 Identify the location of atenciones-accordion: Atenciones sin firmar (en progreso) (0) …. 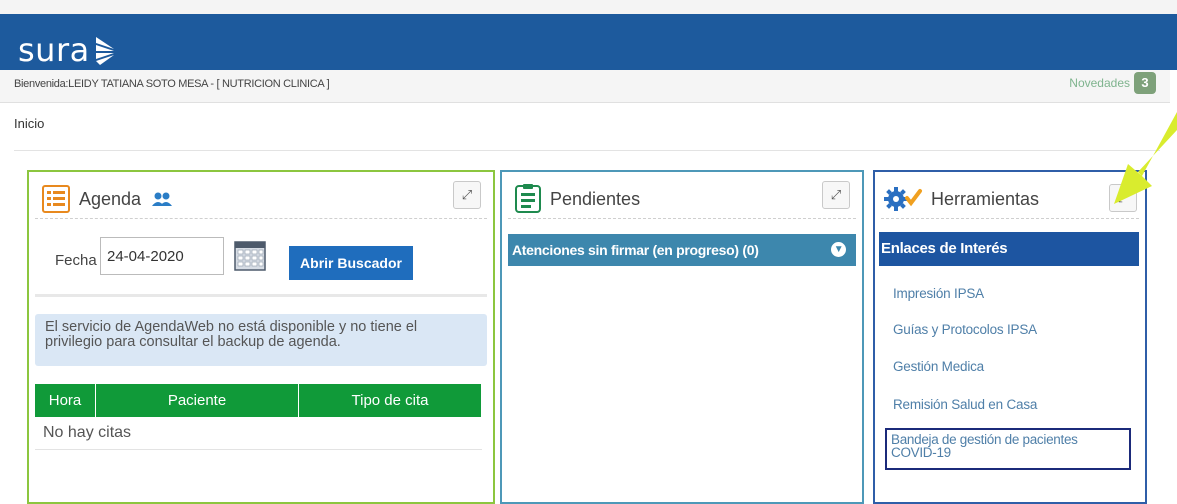
(682, 250).